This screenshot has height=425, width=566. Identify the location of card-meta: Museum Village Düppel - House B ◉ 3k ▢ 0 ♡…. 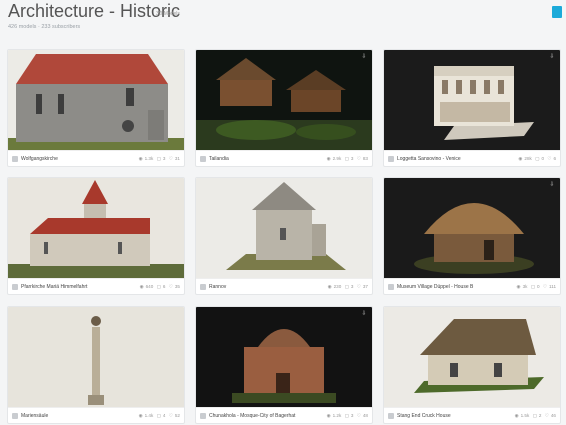
(472, 286).